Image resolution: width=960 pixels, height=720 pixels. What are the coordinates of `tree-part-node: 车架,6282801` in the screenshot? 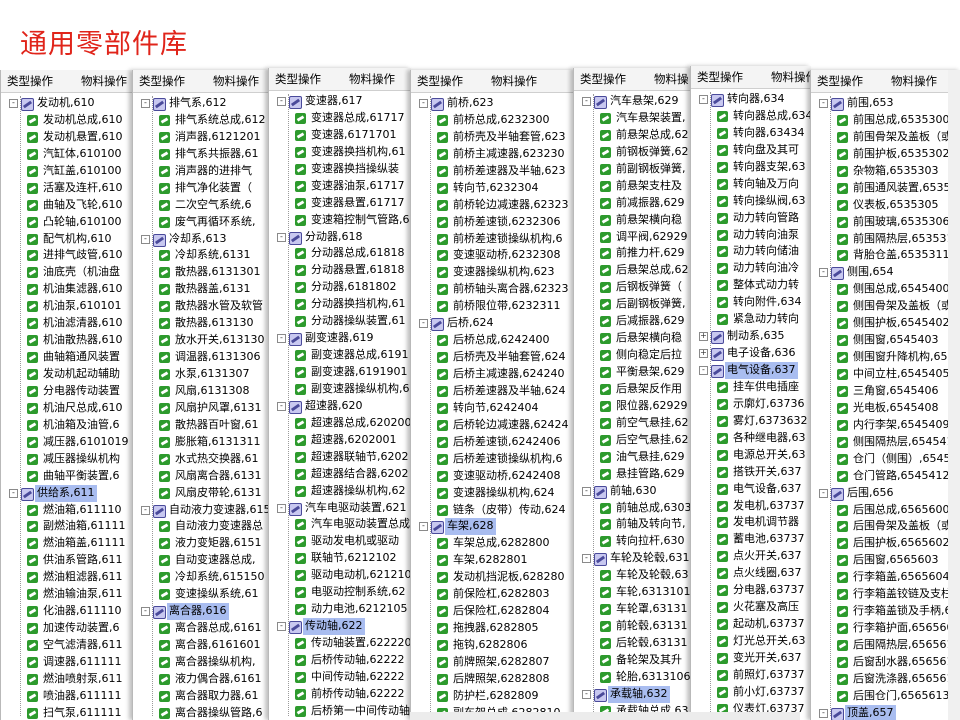 It's located at (492, 560).